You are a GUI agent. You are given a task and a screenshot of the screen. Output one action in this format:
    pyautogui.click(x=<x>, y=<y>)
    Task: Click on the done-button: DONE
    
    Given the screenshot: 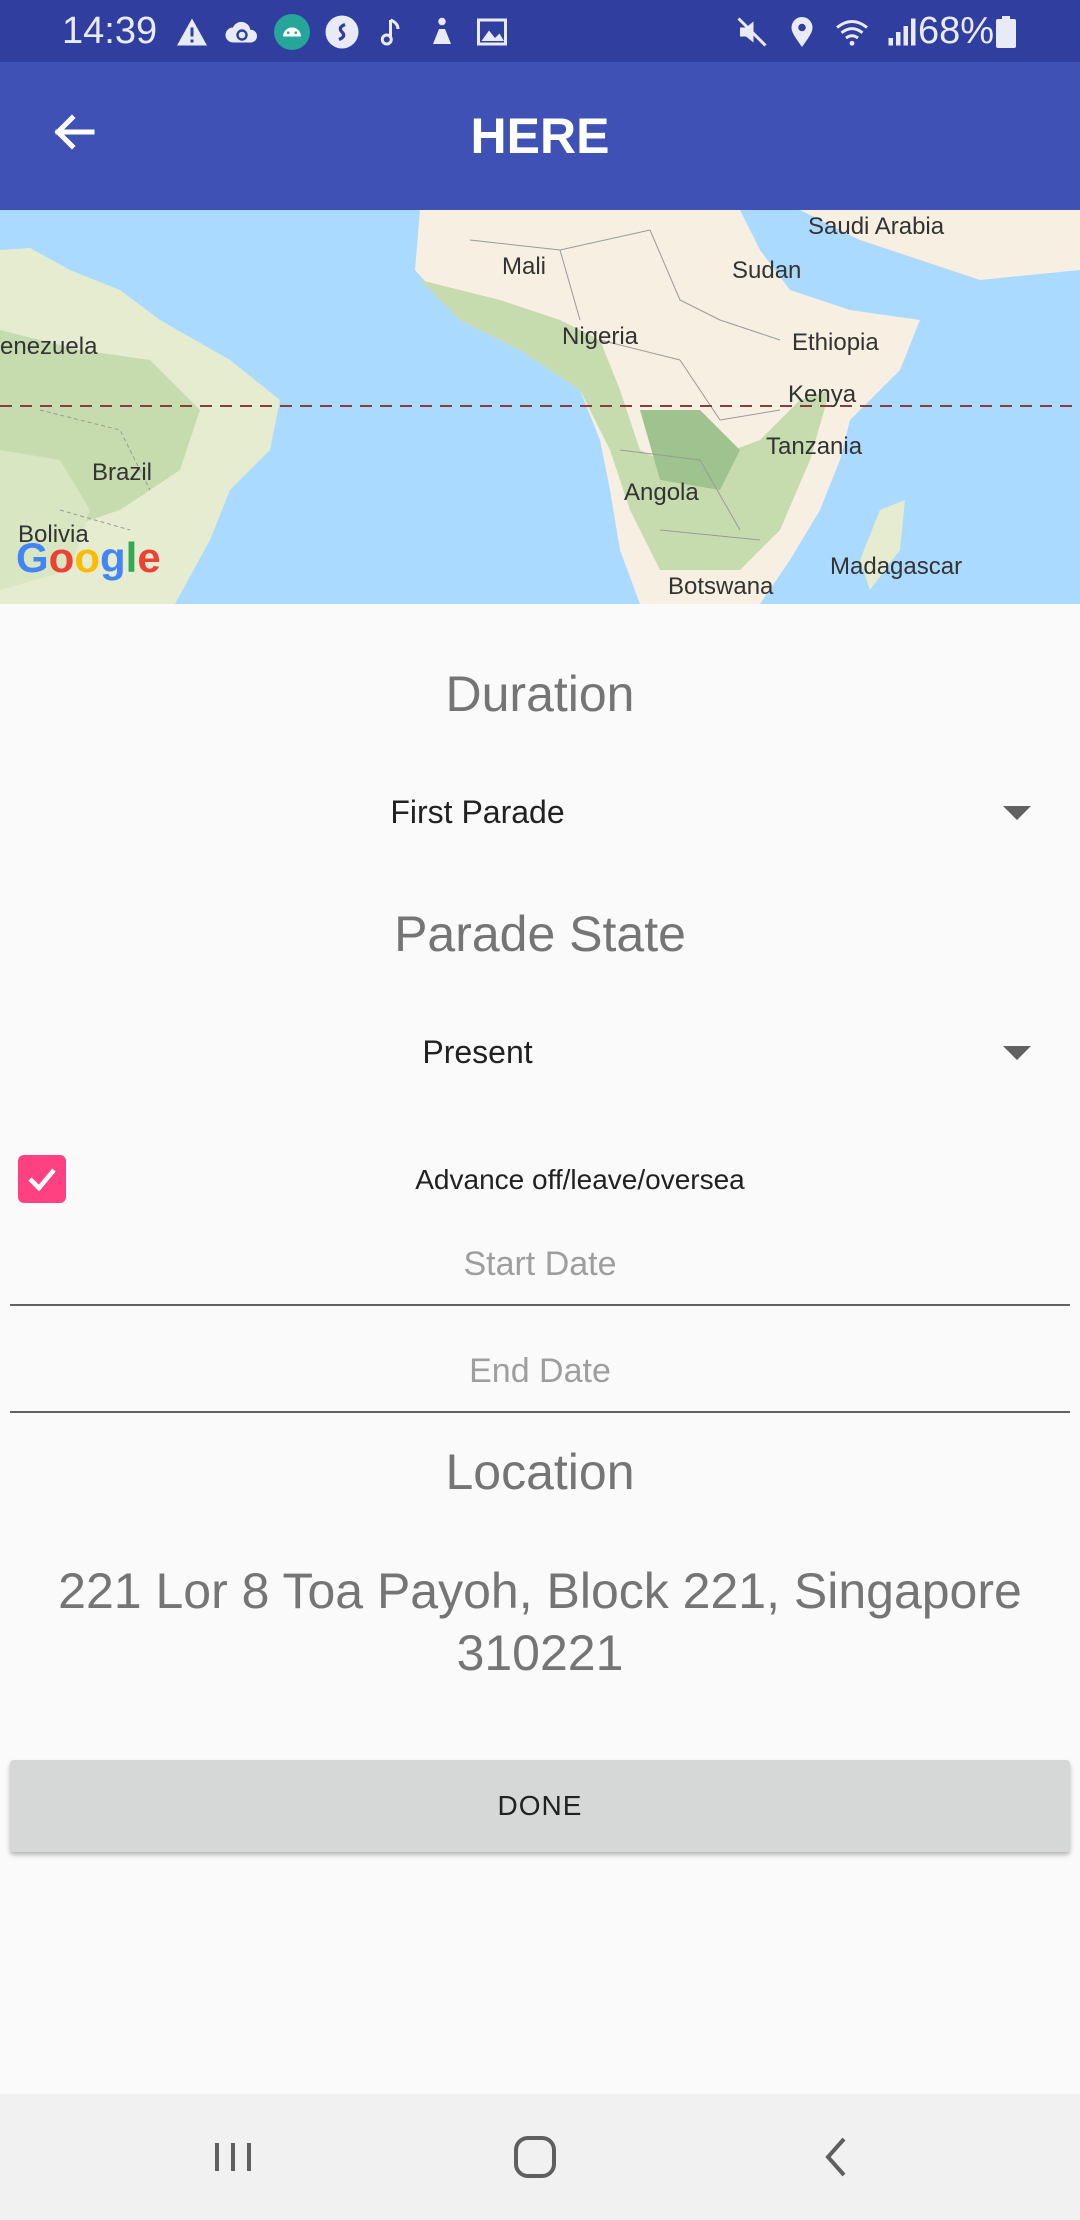 What is the action you would take?
    pyautogui.click(x=540, y=1806)
    